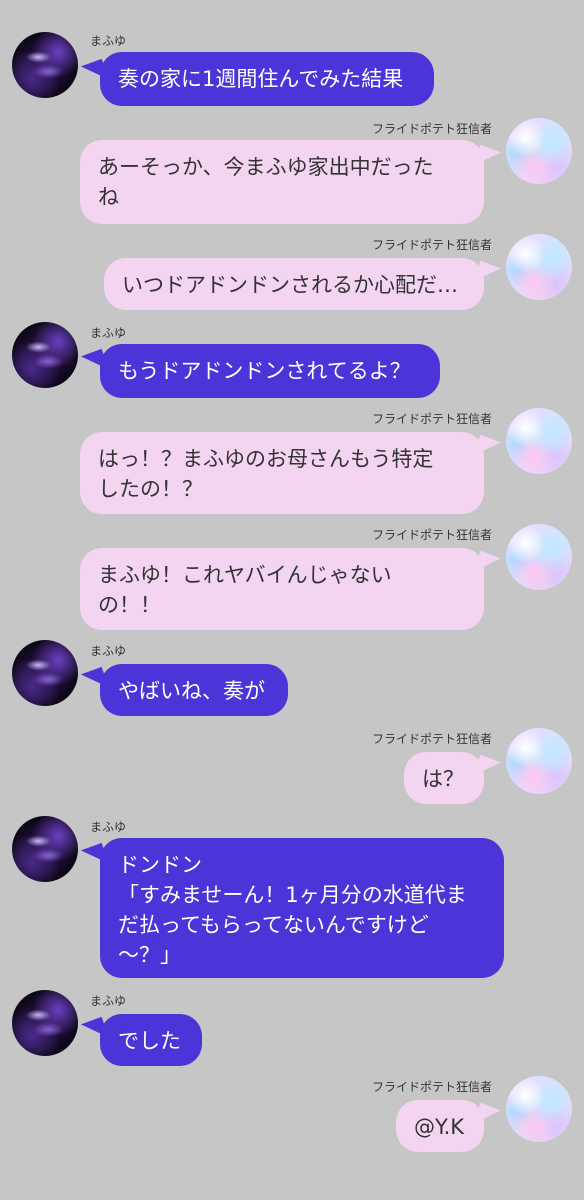 The image size is (584, 1200). What do you see at coordinates (282, 182) in the screenshot?
I see `message-bubble: あーそっか、今まふゆ家出中だった ね` at bounding box center [282, 182].